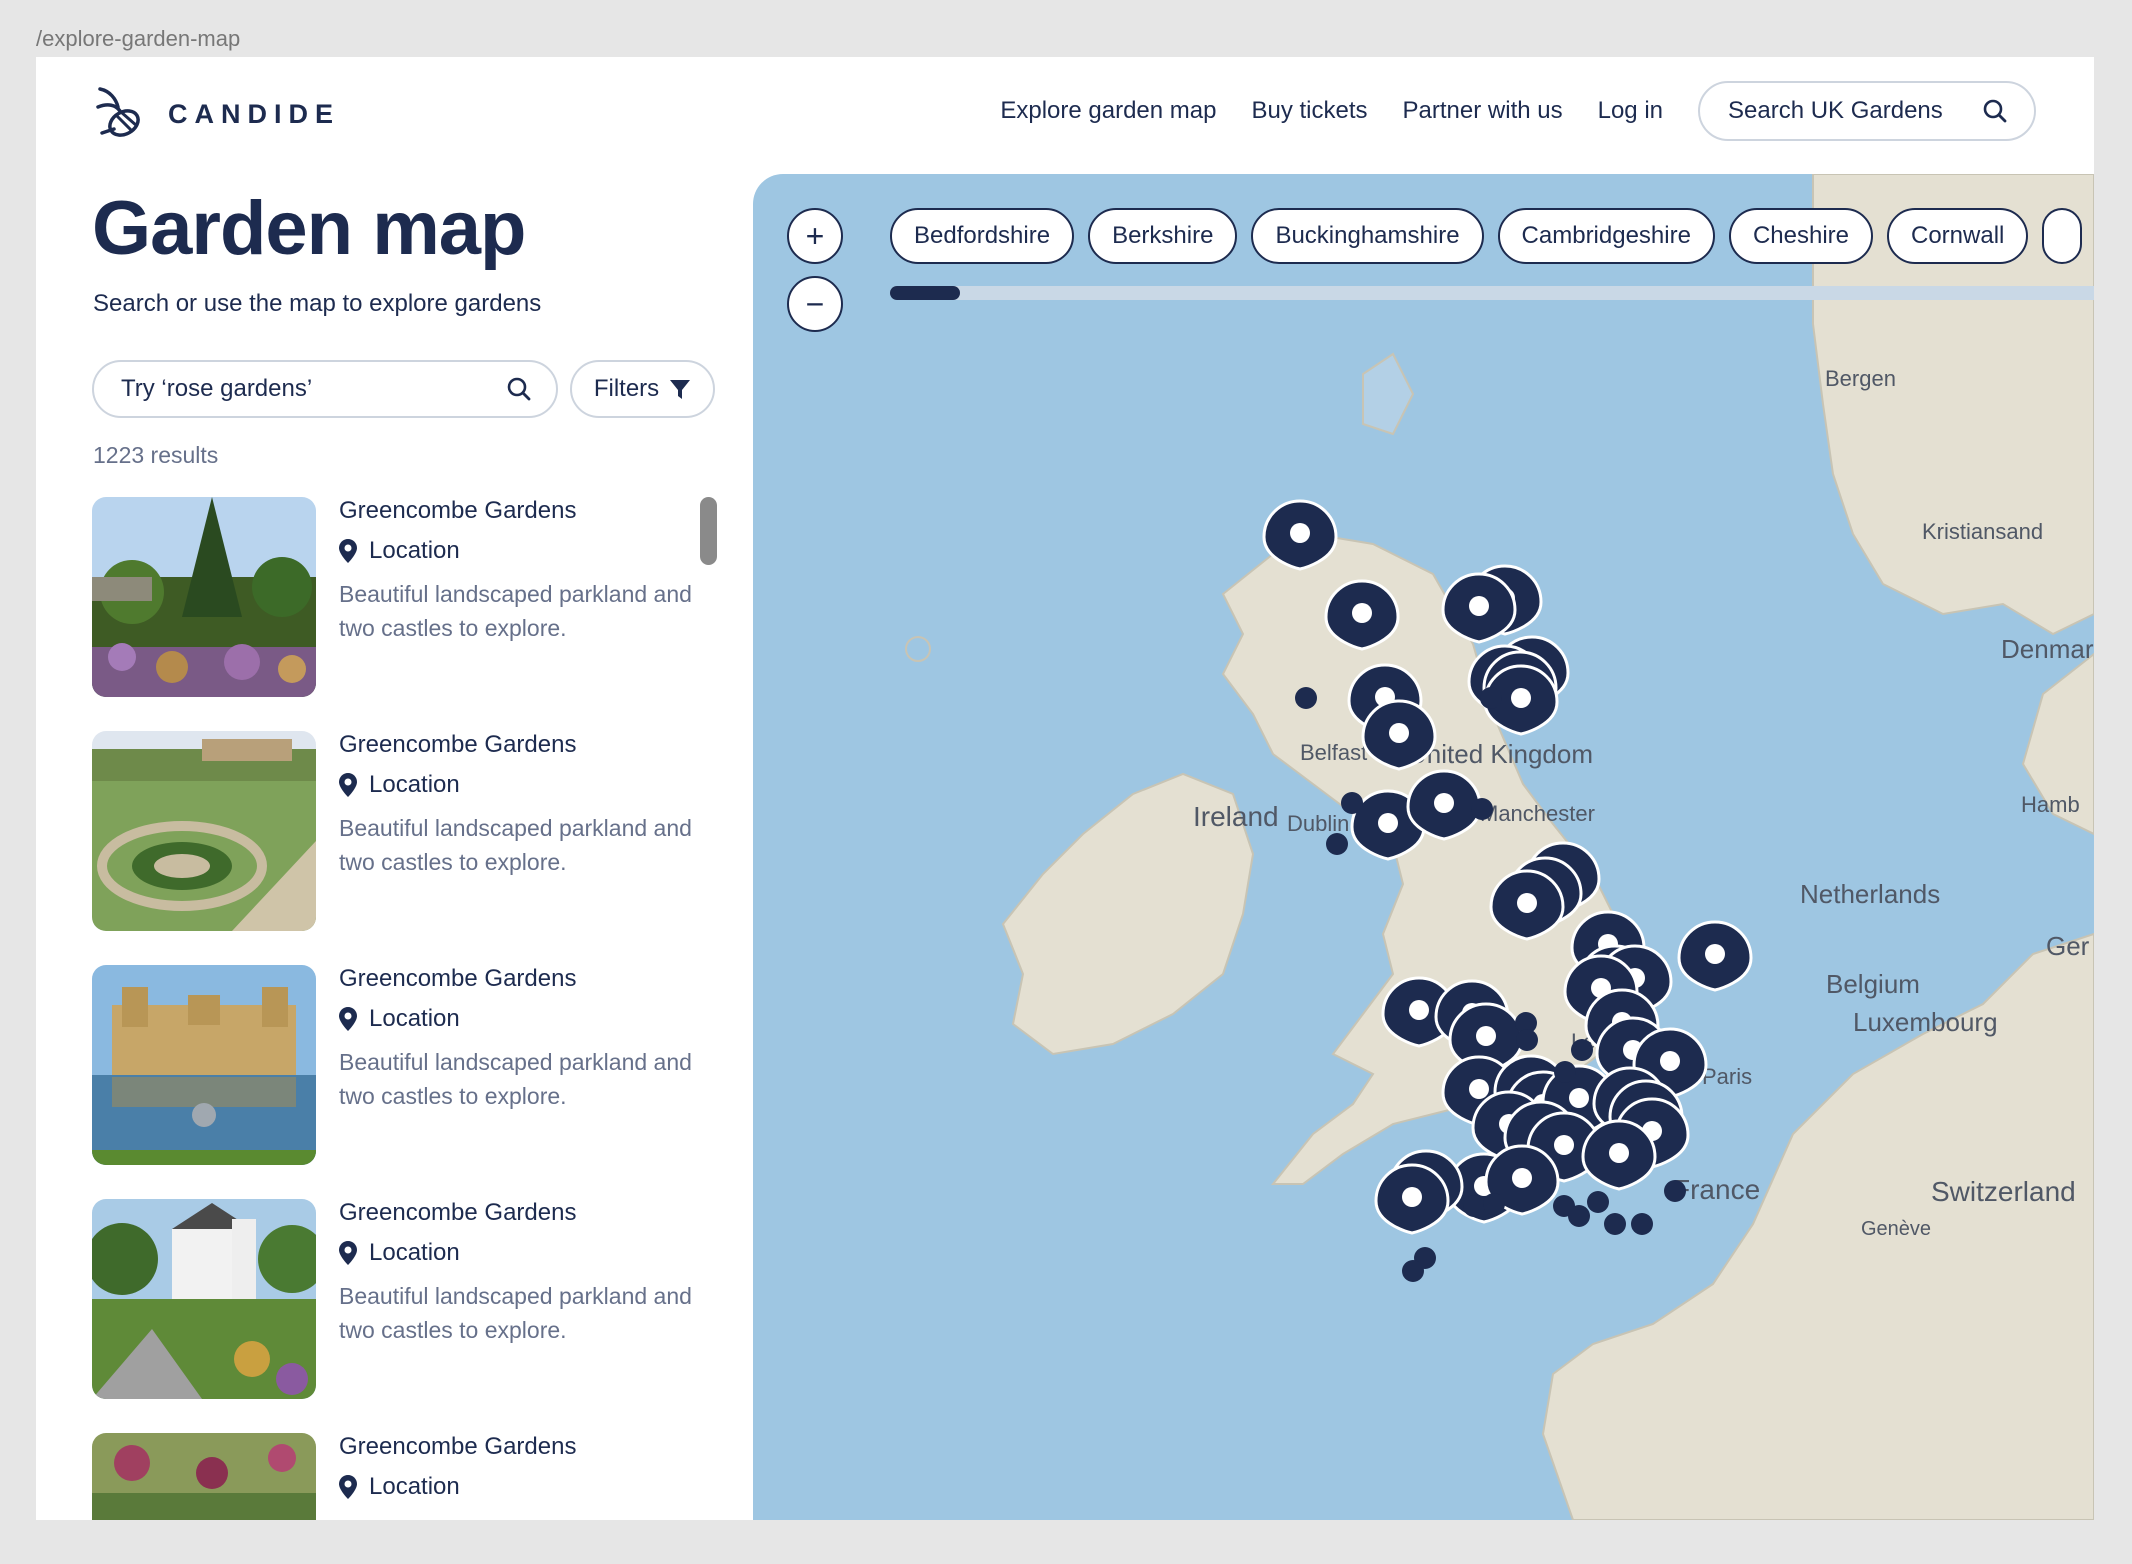 The image size is (2132, 1564). Describe the element at coordinates (325, 389) in the screenshot. I see `garden-search-input: Try ‘rose gardens’` at that location.